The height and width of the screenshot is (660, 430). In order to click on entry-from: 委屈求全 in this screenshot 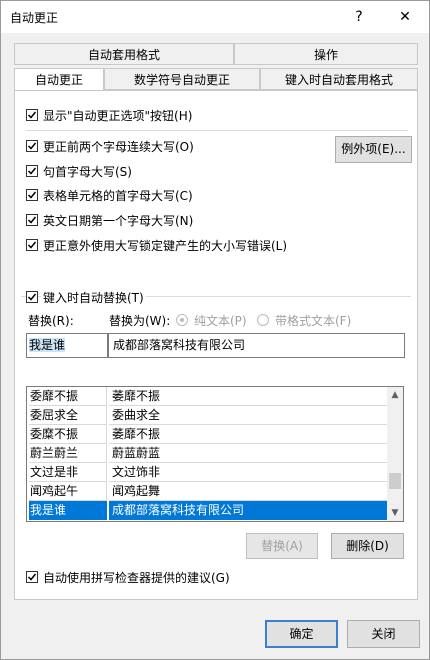, I will do `click(68, 415)`.